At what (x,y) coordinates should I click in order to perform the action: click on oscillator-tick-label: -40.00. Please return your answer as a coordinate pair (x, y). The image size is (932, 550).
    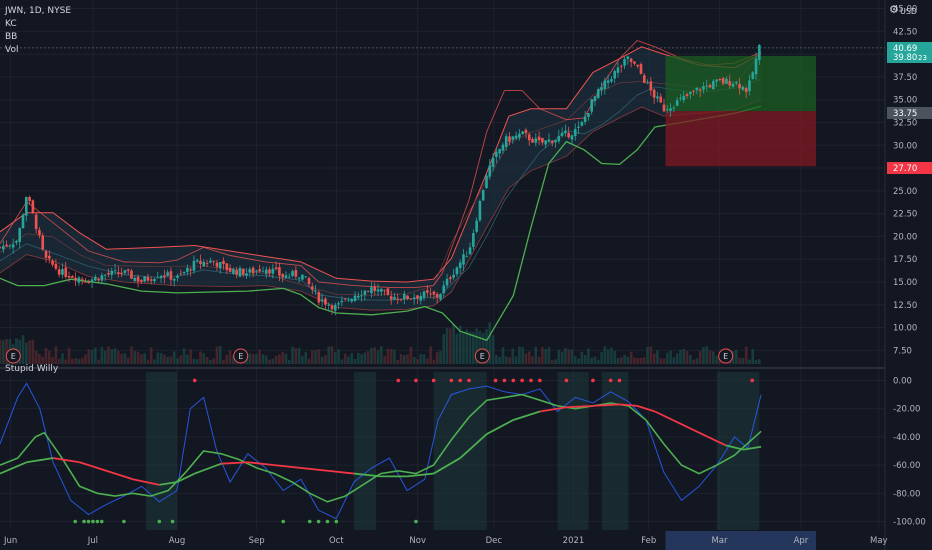
    Looking at the image, I should click on (906, 438).